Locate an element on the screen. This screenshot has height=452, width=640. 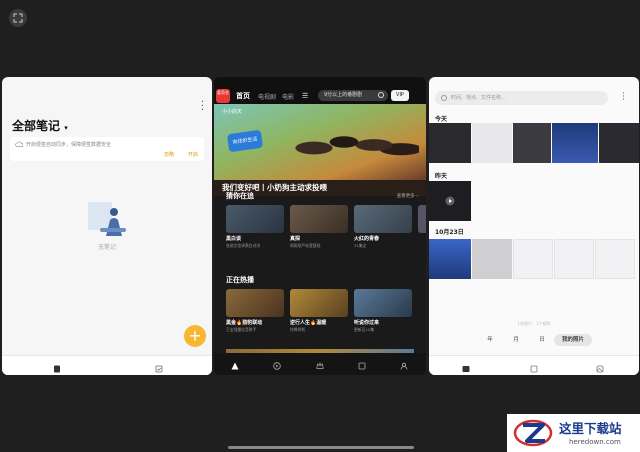
profile-icon is located at coordinates (404, 366).